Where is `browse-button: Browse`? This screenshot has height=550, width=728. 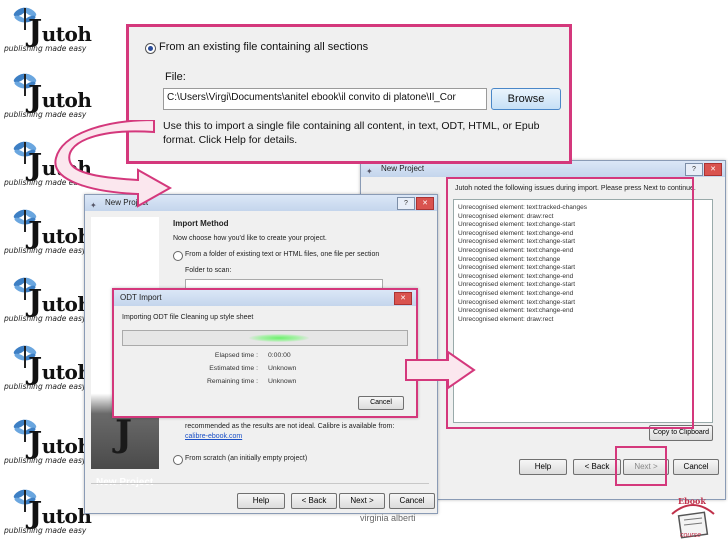 browse-button: Browse is located at coordinates (526, 99).